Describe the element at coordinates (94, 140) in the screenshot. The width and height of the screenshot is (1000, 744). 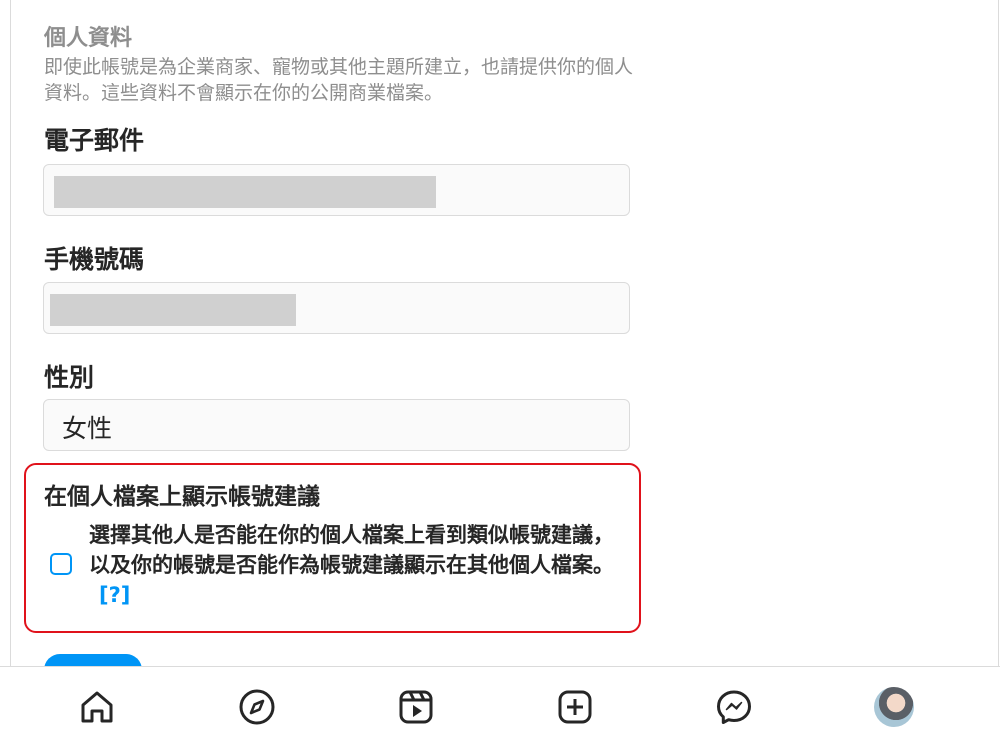
I see `email-label: 電子郵件` at that location.